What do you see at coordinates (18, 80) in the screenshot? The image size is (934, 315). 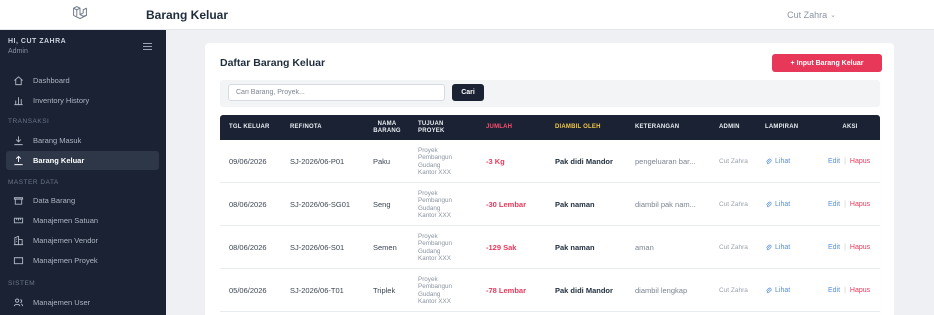 I see `home-icon` at bounding box center [18, 80].